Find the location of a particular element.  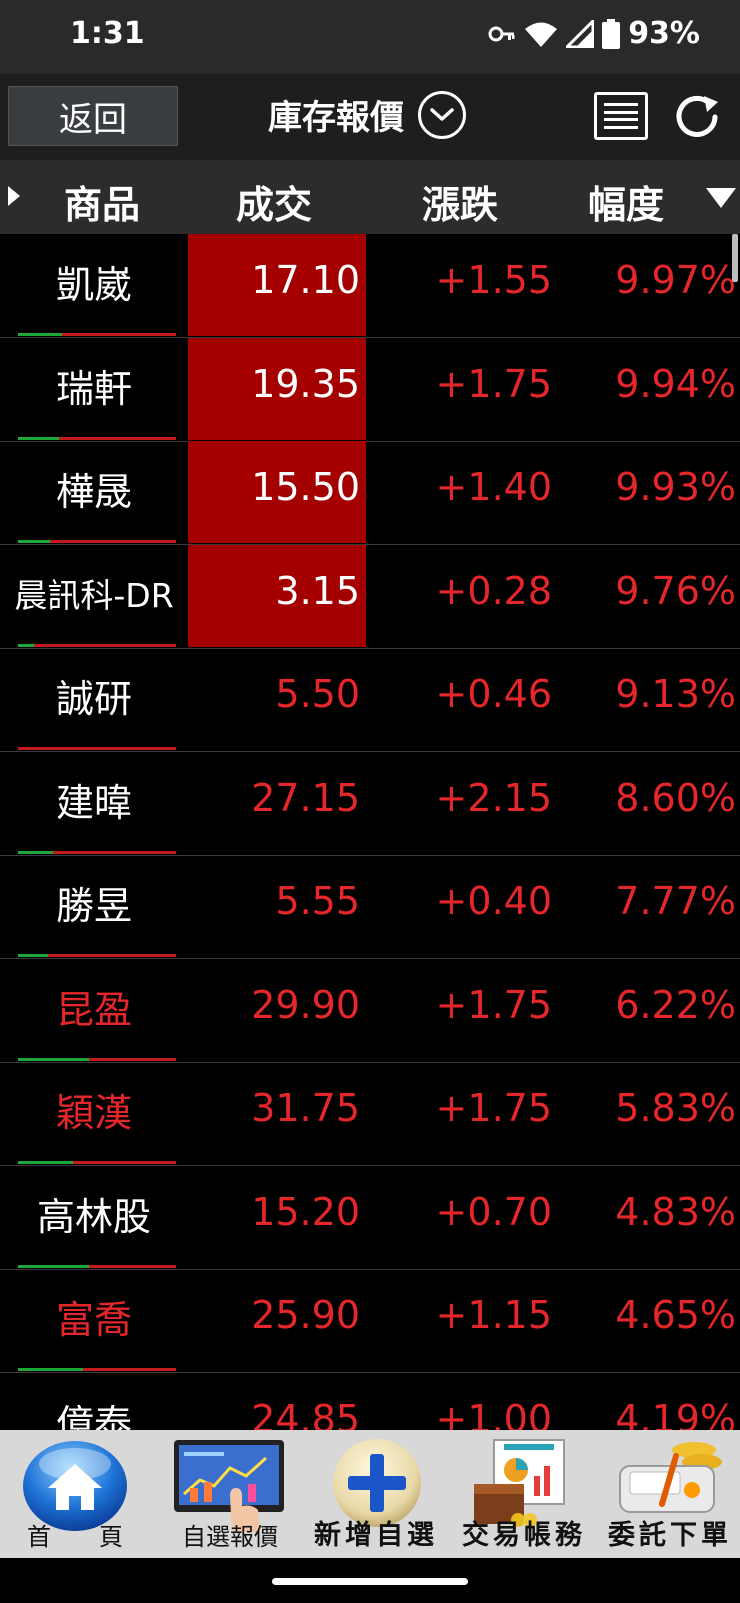

stock-name: 誠研 is located at coordinates (93, 699).